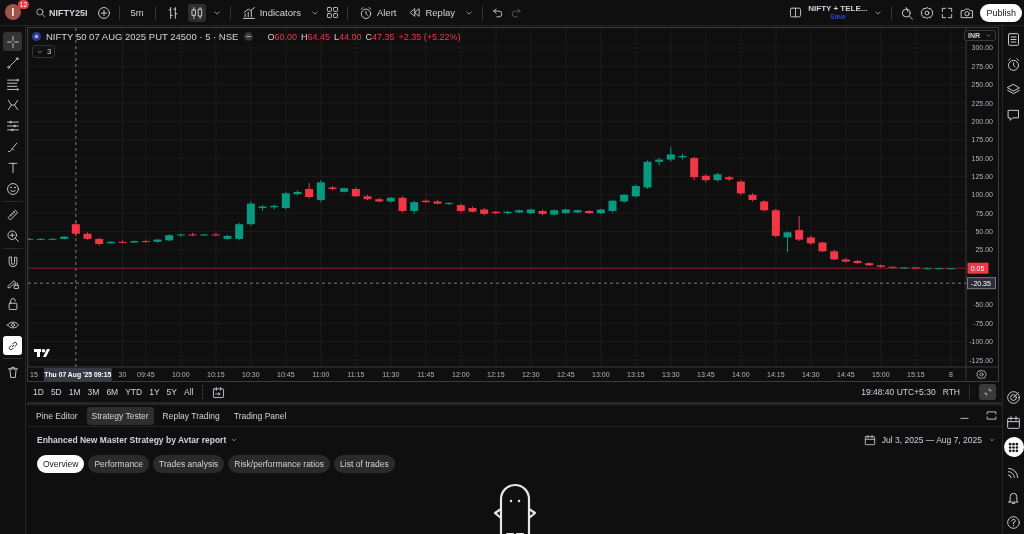 The height and width of the screenshot is (534, 1024). Describe the element at coordinates (365, 12) in the screenshot. I see `alarm-clock-icon` at that location.